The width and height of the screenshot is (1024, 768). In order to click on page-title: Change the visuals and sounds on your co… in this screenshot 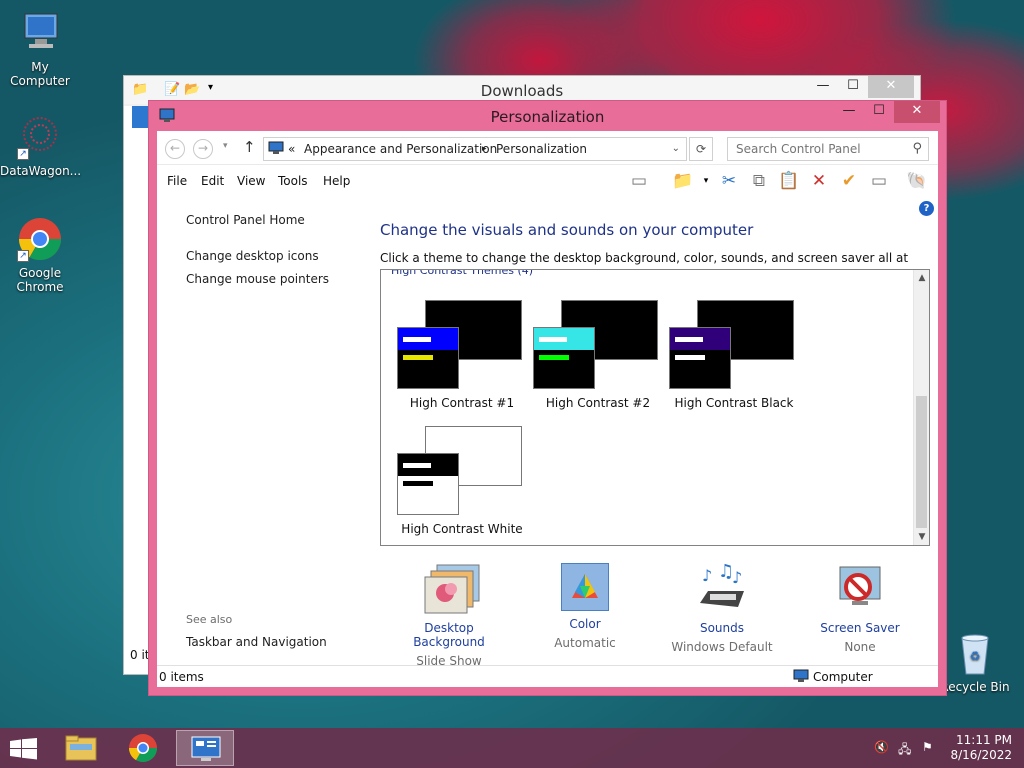, I will do `click(567, 230)`.